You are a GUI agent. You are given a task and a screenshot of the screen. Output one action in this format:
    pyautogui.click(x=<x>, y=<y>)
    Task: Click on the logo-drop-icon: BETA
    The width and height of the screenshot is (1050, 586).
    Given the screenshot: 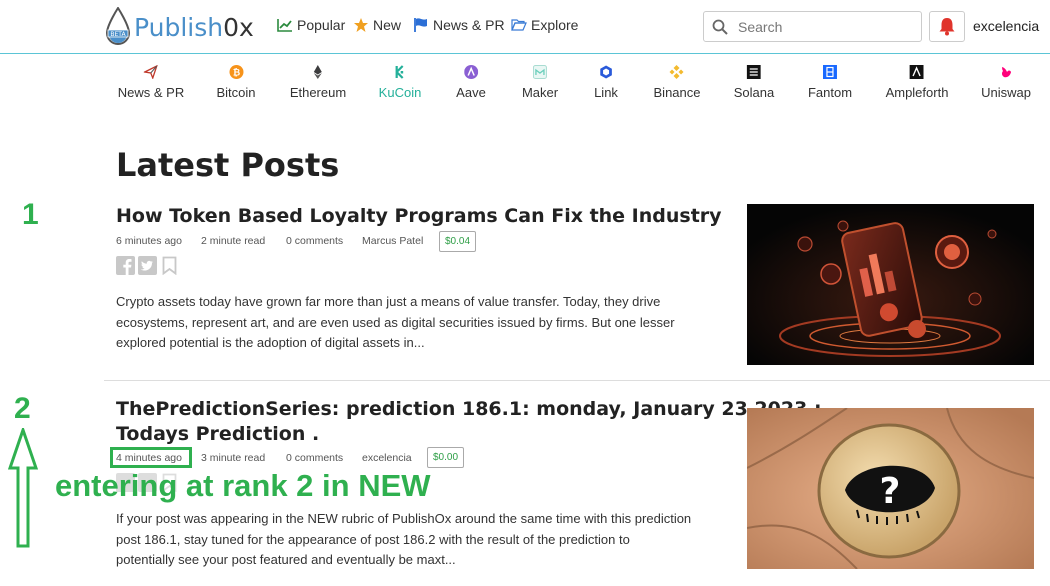 What is the action you would take?
    pyautogui.click(x=118, y=26)
    